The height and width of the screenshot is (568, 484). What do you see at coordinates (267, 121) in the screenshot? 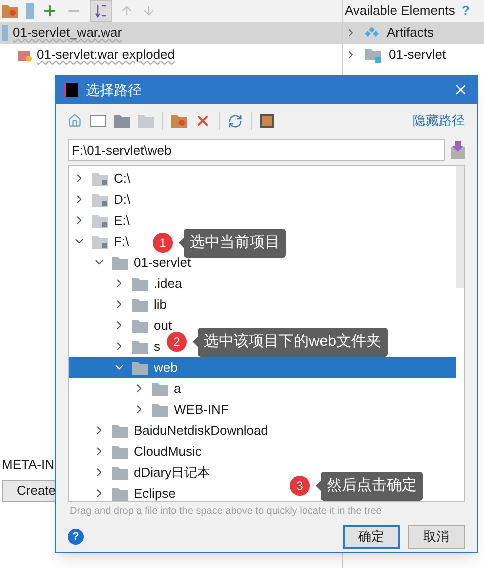
I see `frame-icon` at bounding box center [267, 121].